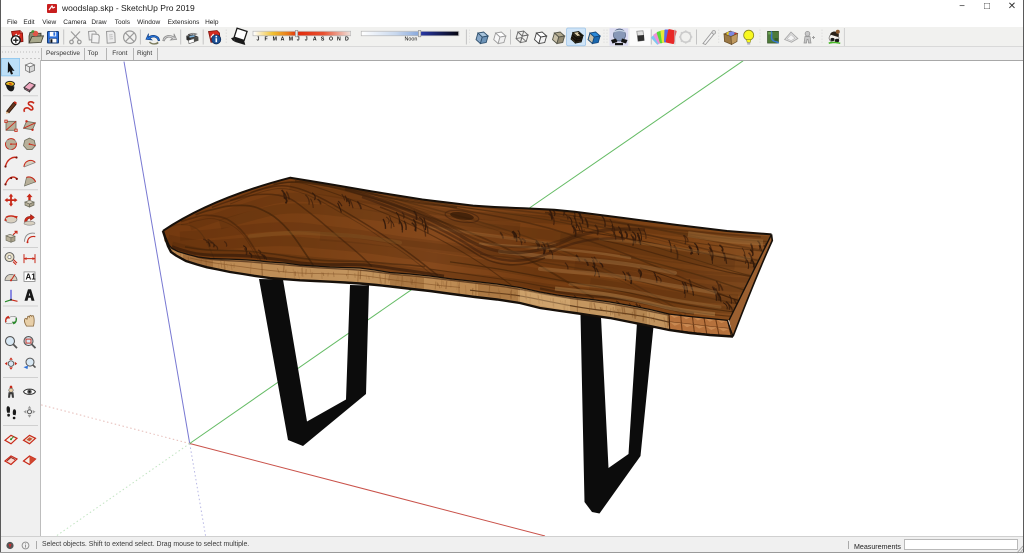  What do you see at coordinates (323, 40) in the screenshot?
I see `svg-text: S` at bounding box center [323, 40].